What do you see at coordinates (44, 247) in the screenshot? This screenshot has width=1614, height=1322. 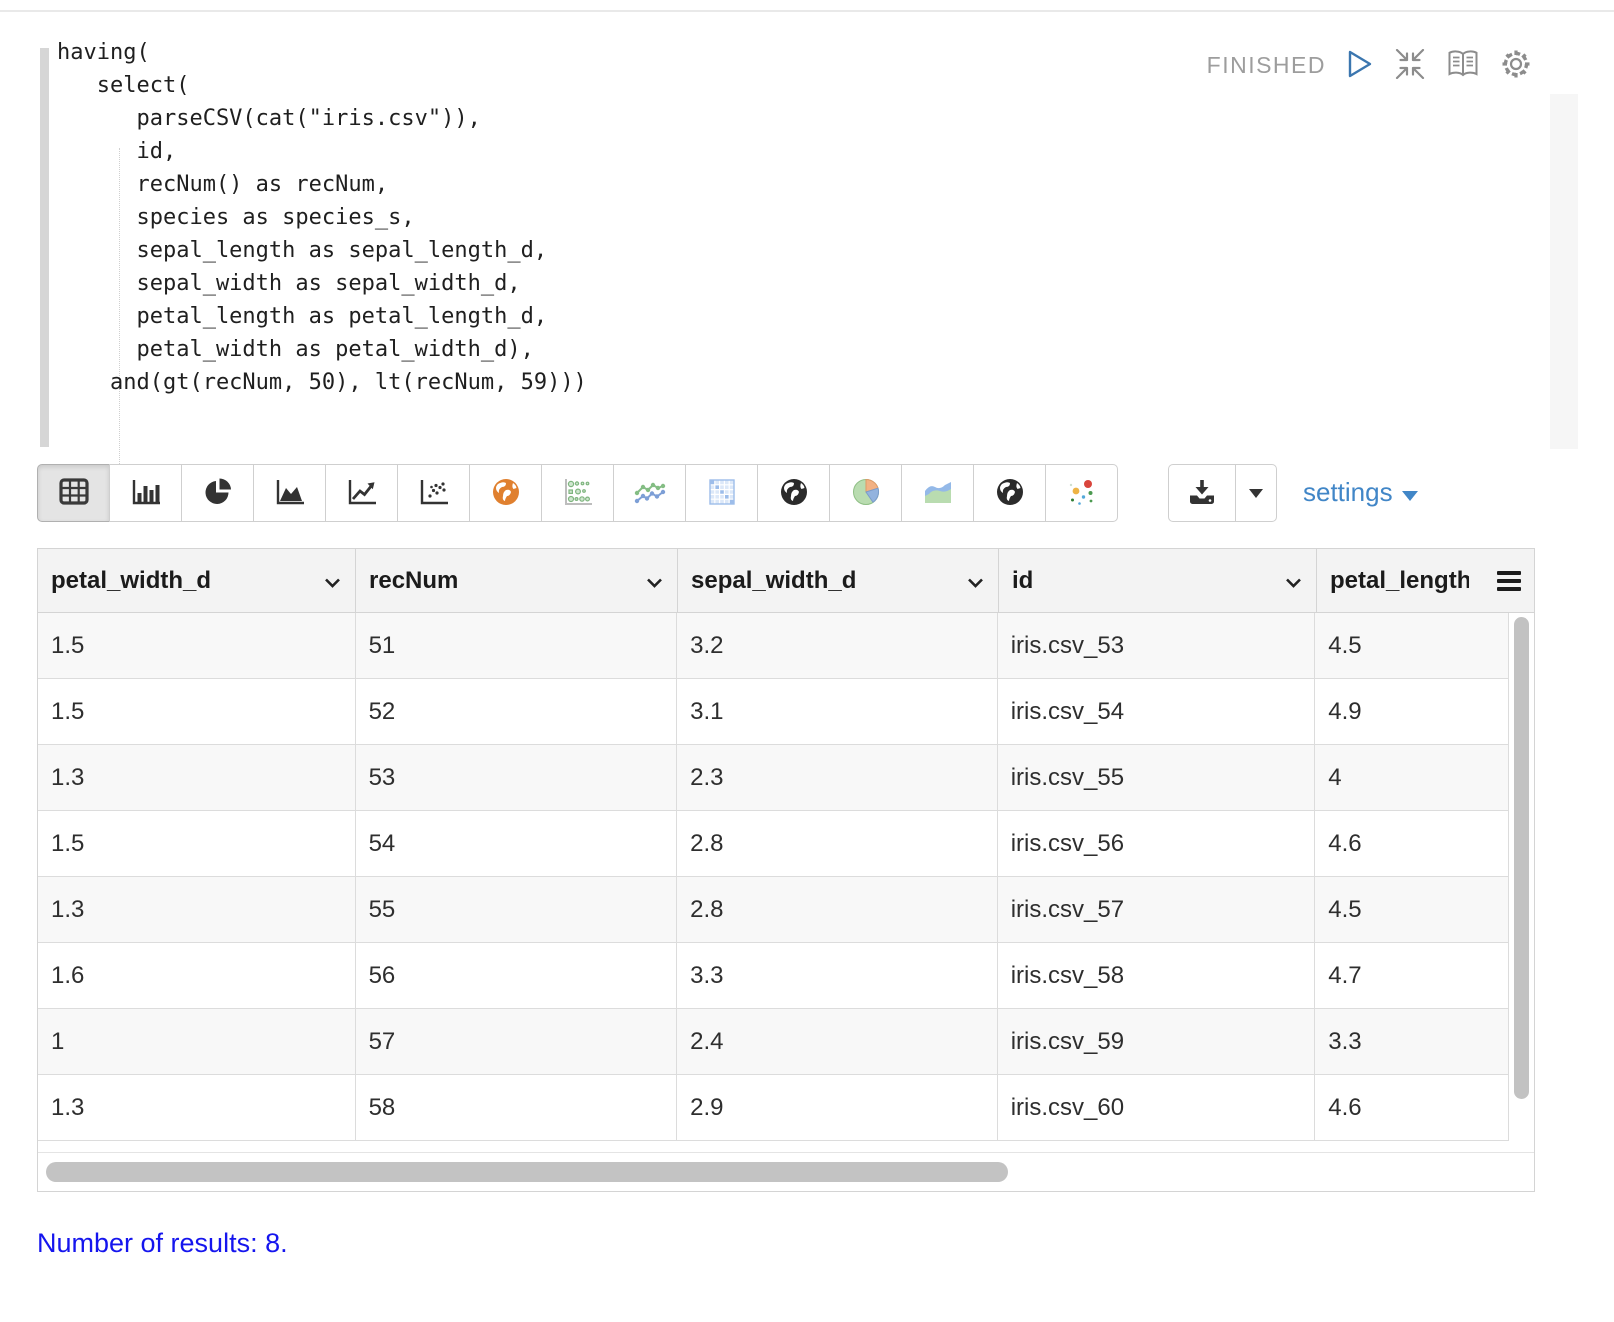 I see `editor-gutter` at bounding box center [44, 247].